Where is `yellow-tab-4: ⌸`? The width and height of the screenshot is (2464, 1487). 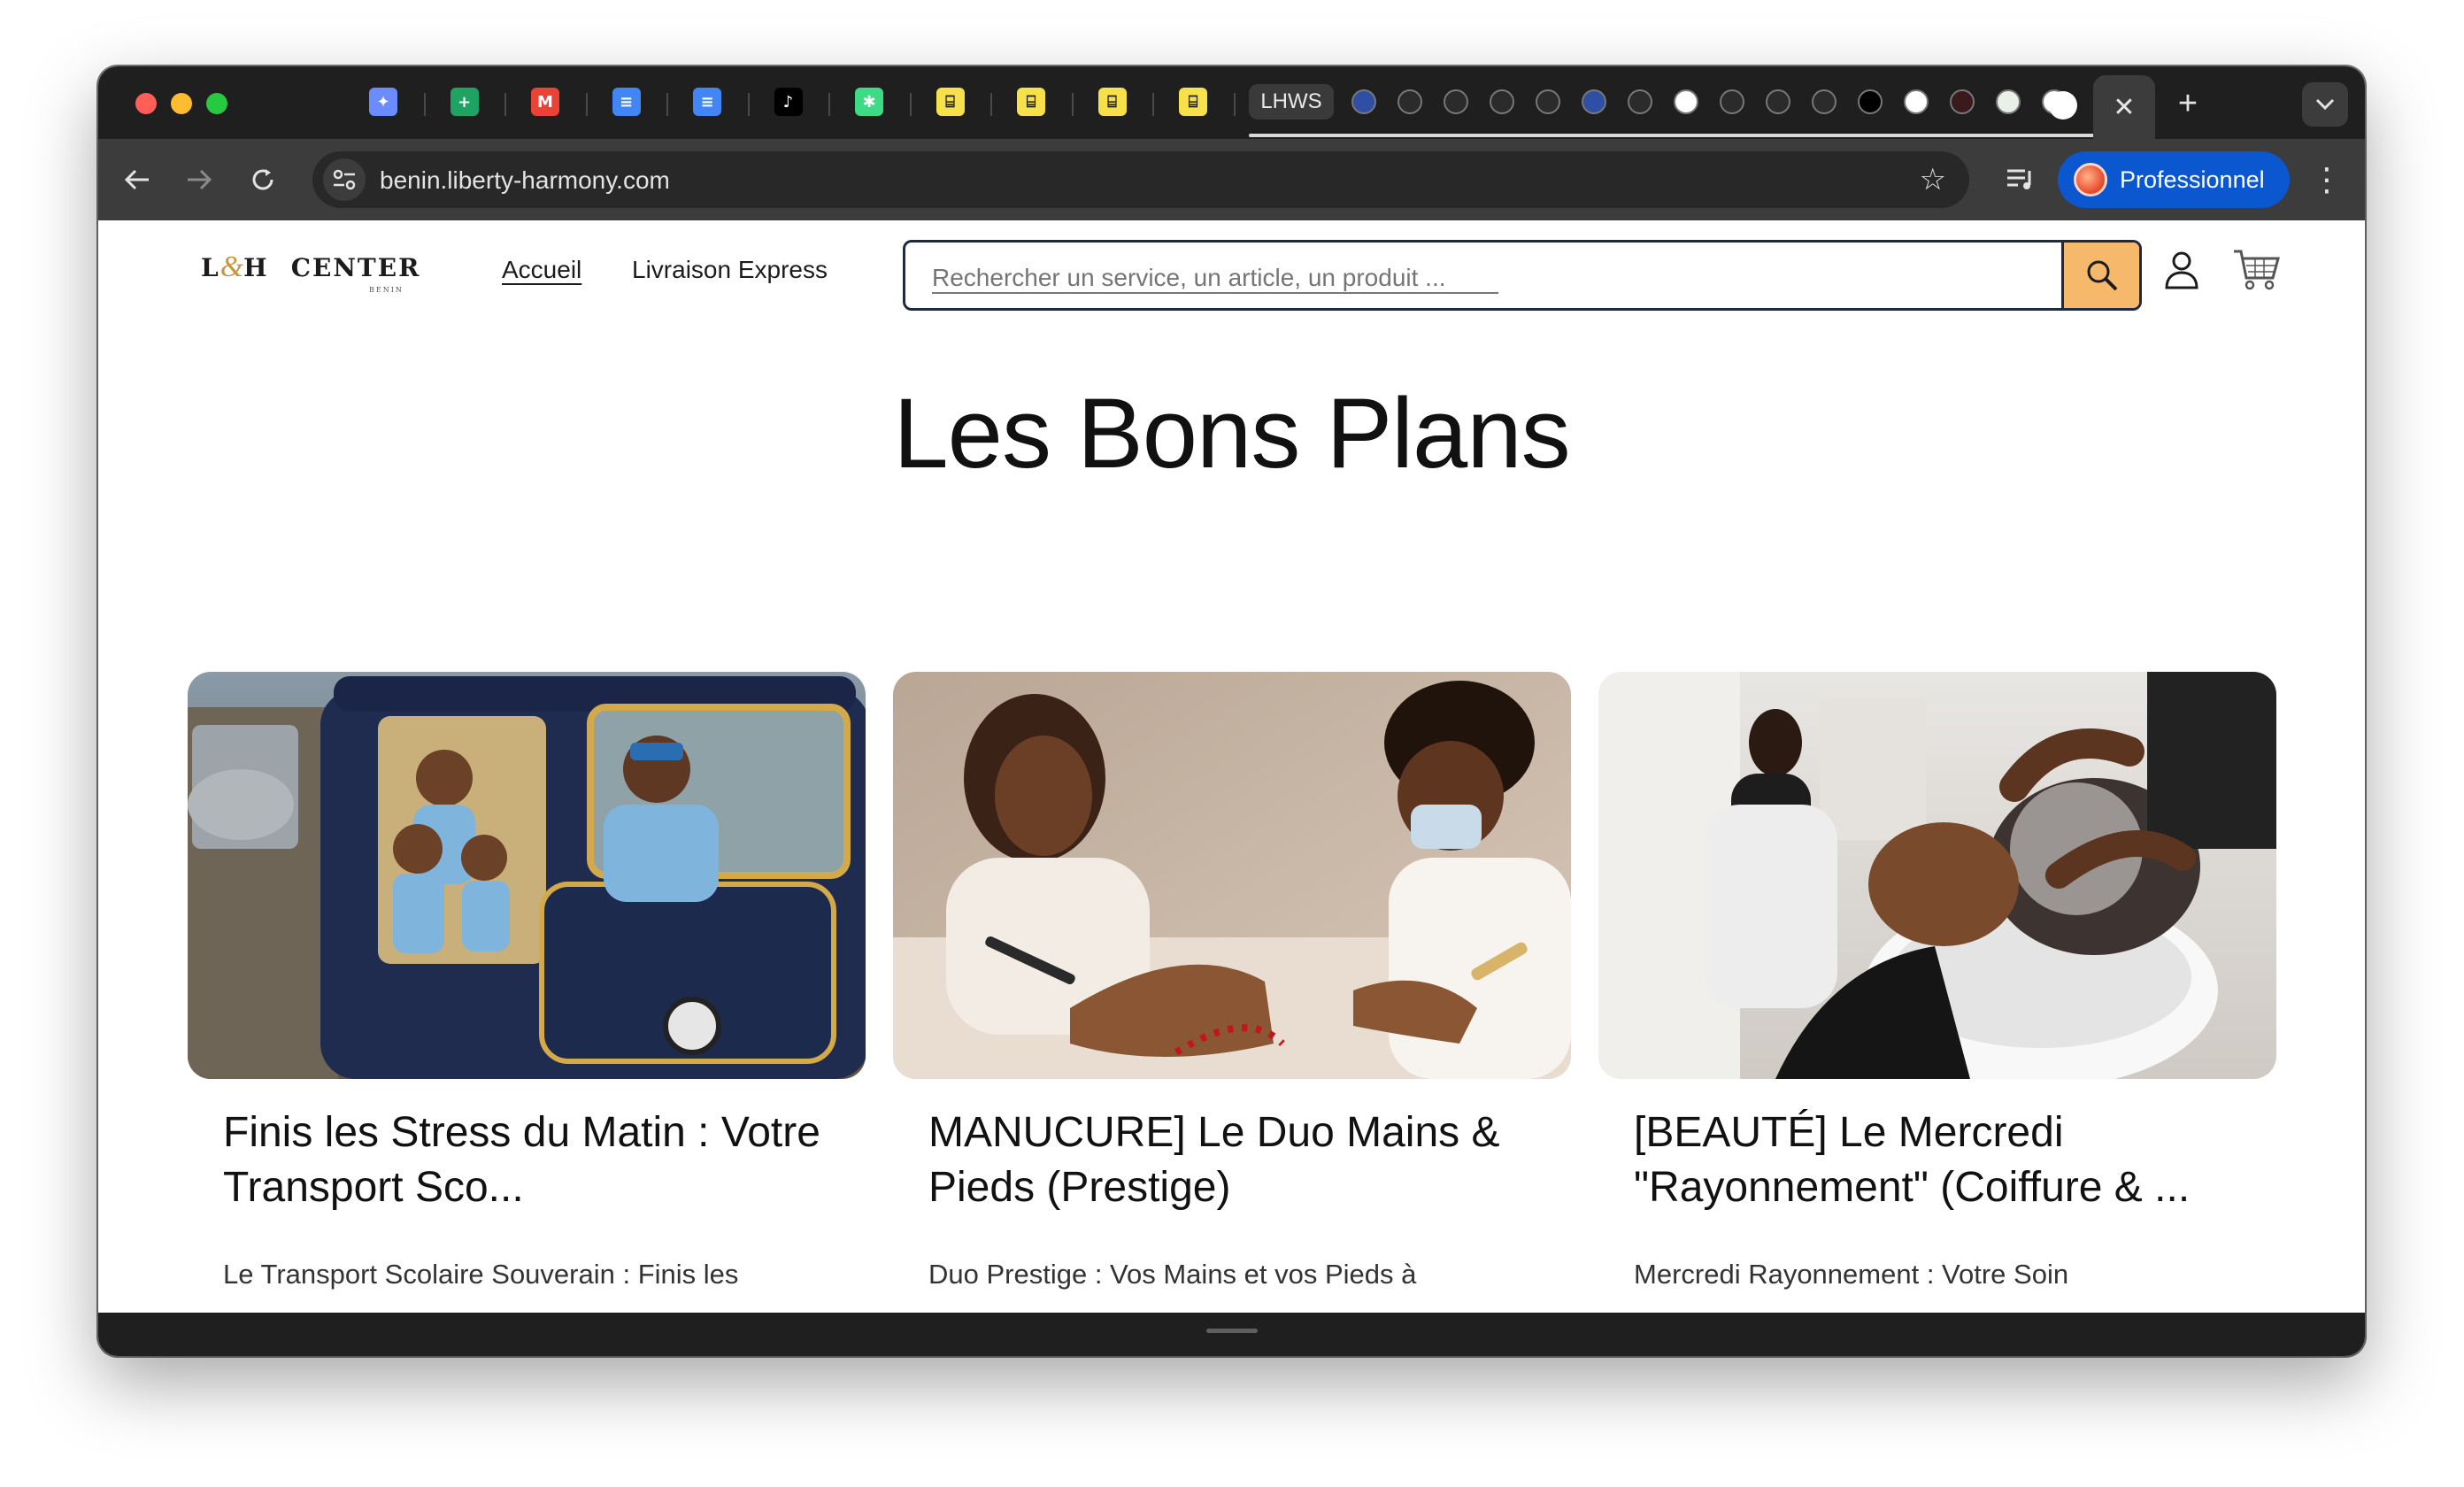
yellow-tab-4: ⌸ is located at coordinates (1193, 101).